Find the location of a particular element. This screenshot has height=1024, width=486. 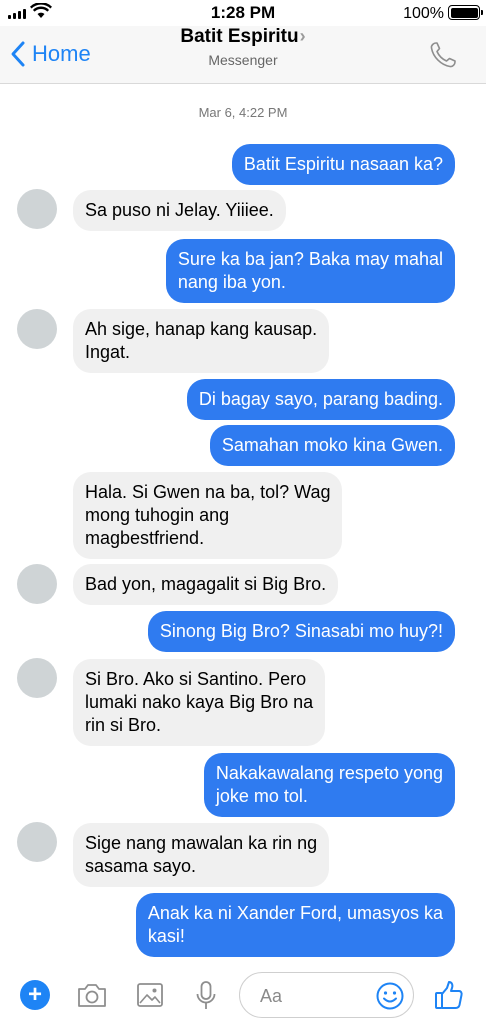

message-text-line: Anak ka ni Xander Ford, umasyos ka is located at coordinates (295, 913).